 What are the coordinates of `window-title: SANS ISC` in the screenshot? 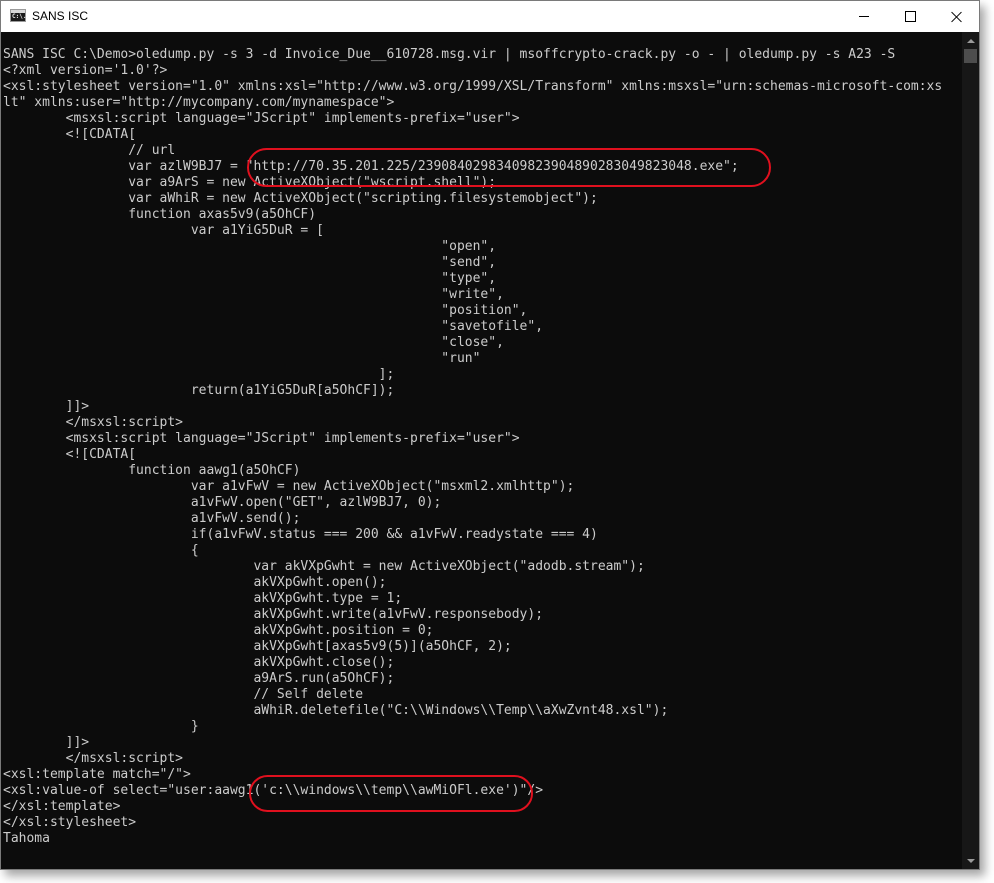 It's located at (60, 16).